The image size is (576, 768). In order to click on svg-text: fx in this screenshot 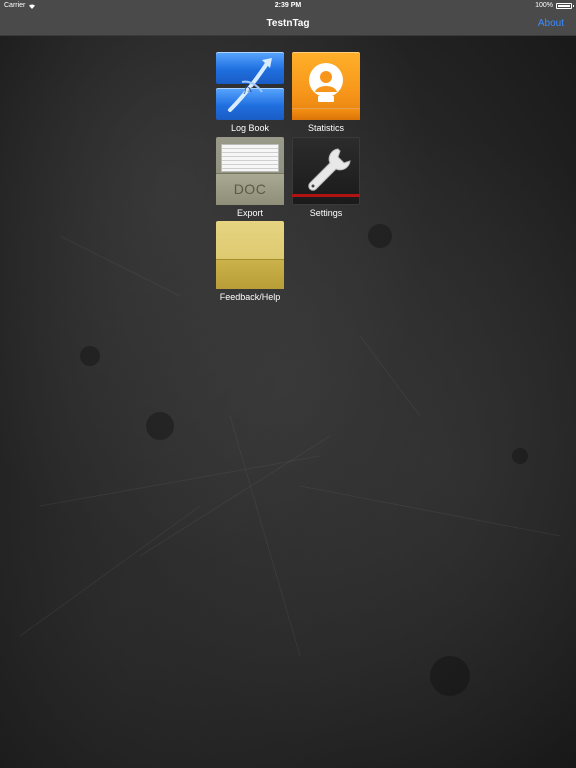, I will do `click(247, 90)`.